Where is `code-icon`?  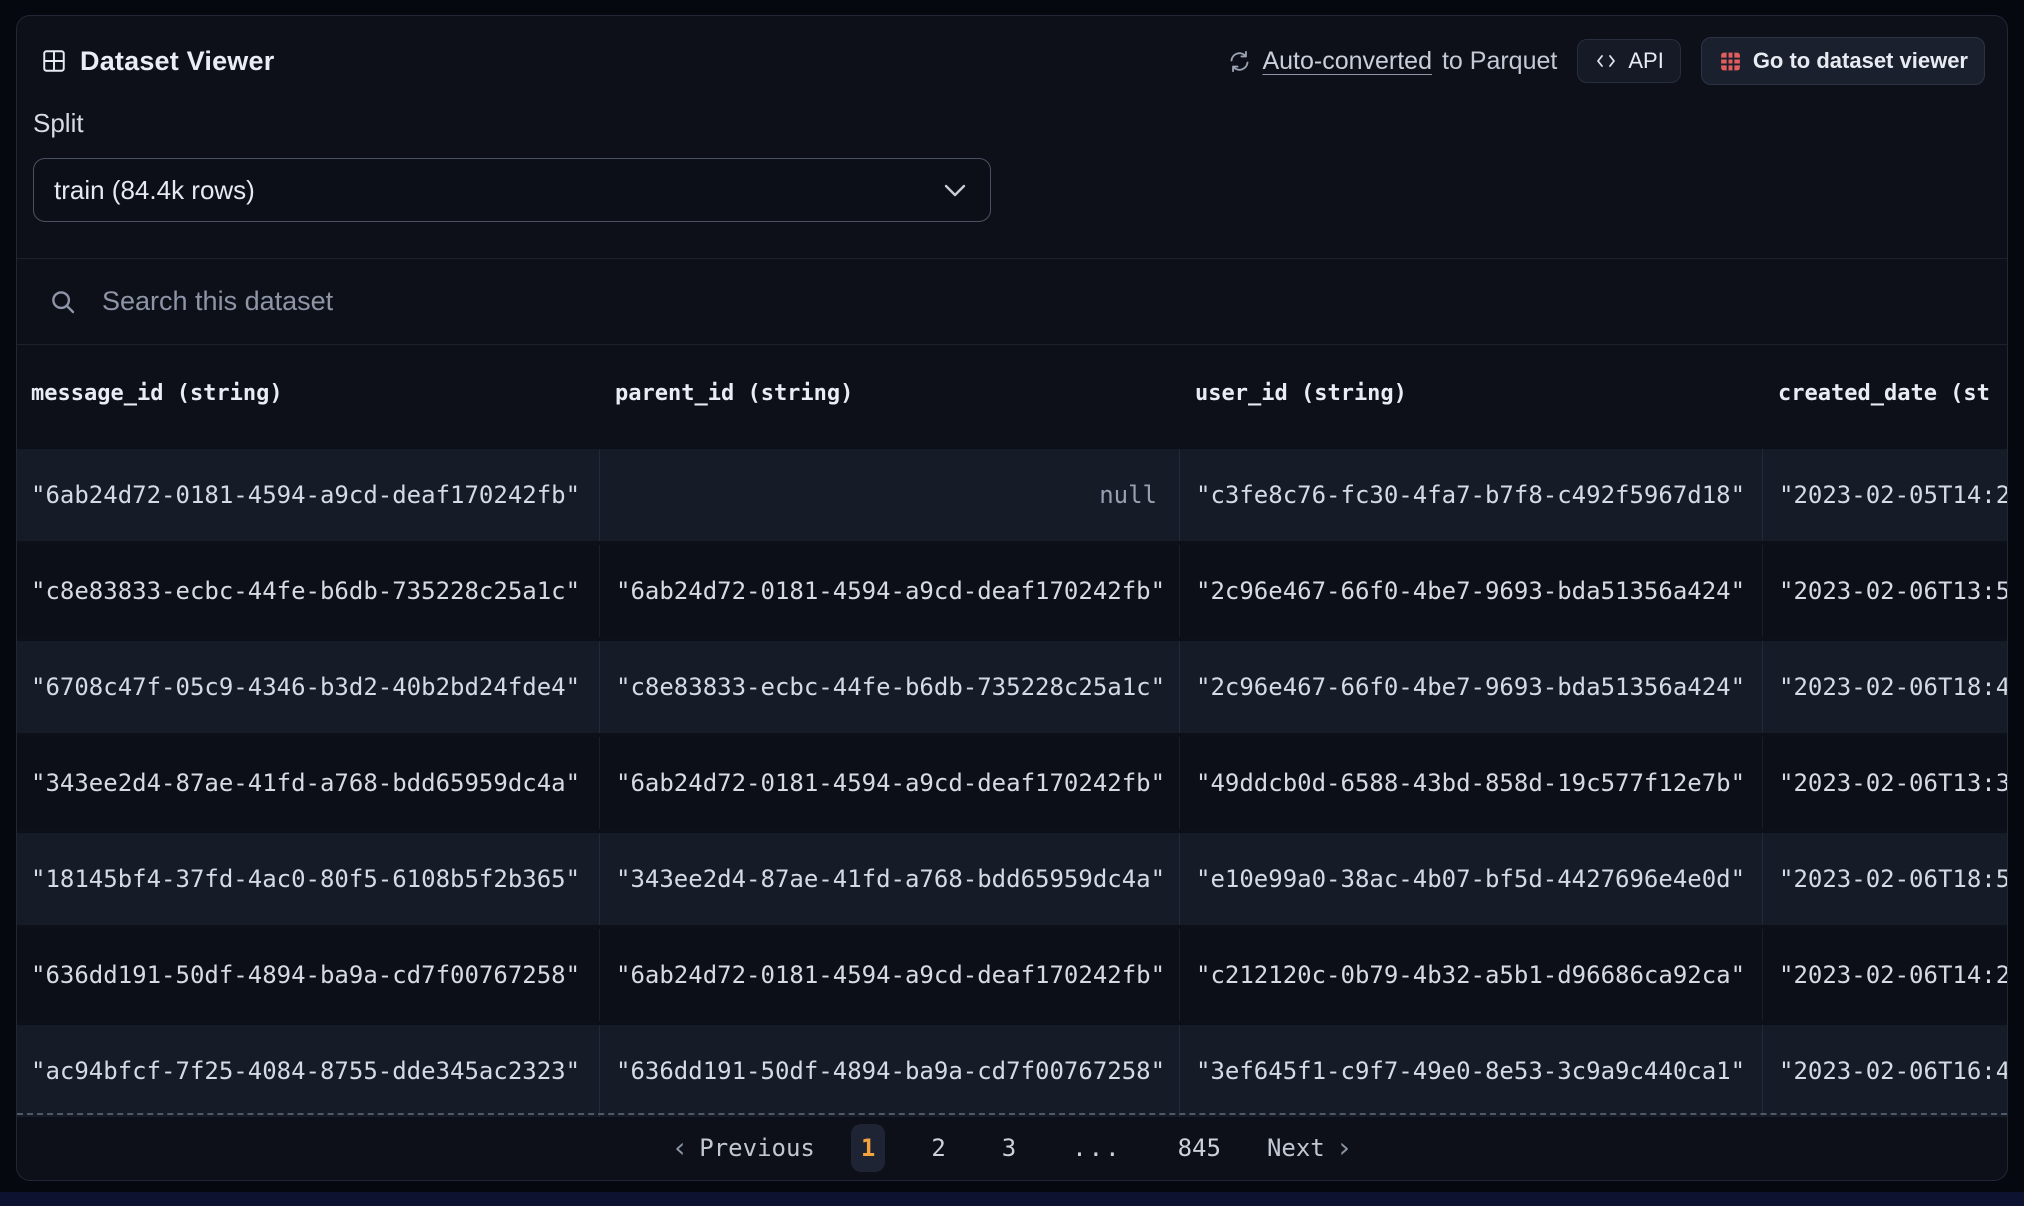 code-icon is located at coordinates (1606, 61).